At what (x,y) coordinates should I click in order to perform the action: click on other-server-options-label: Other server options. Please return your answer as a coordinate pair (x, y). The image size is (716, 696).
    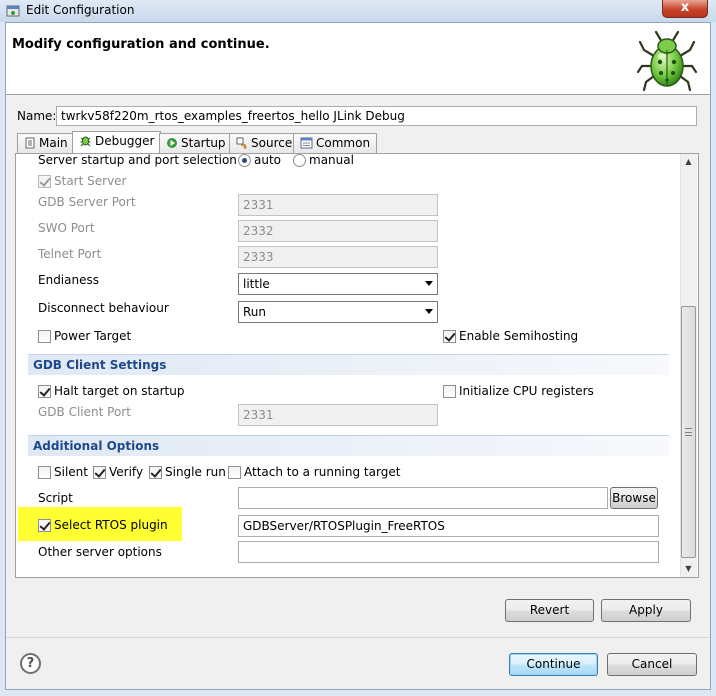
    Looking at the image, I should click on (100, 552).